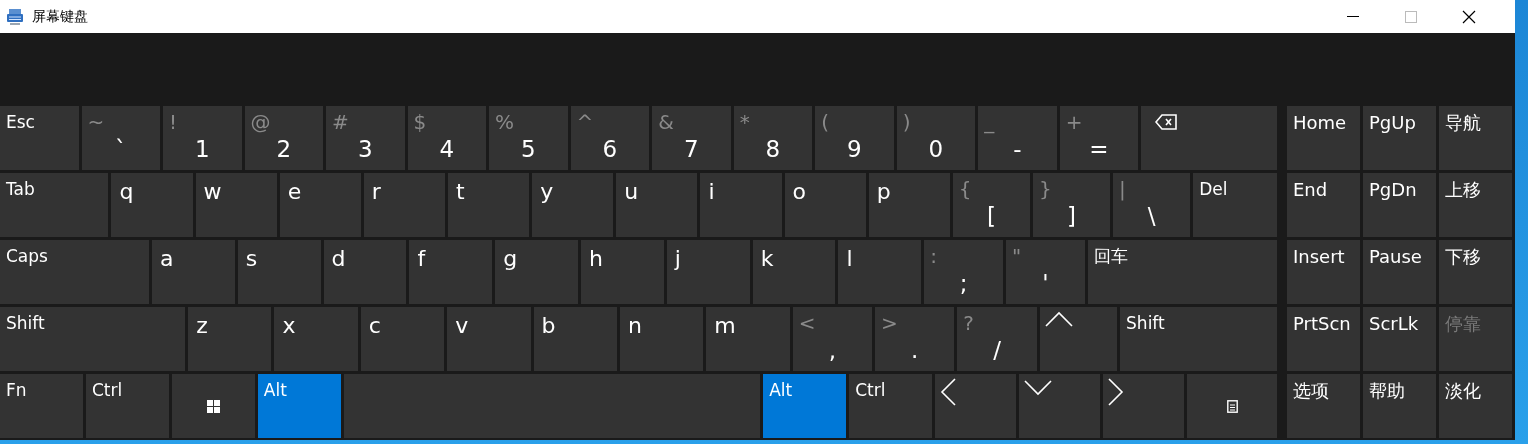  I want to click on key: f, so click(451, 272).